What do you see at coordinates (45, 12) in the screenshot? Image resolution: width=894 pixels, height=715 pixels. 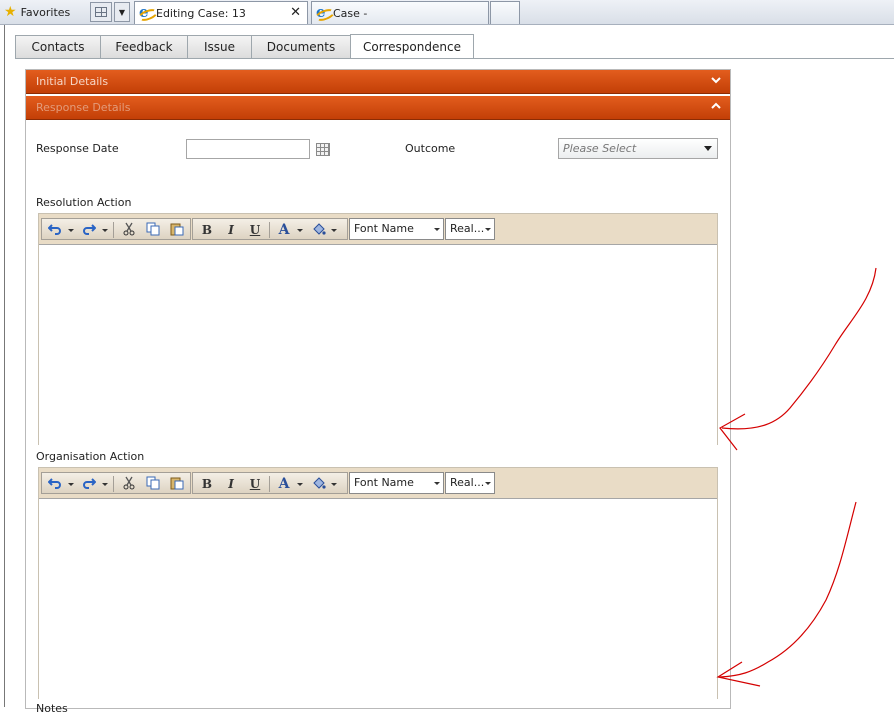 I see `favorites-label: Favorites` at bounding box center [45, 12].